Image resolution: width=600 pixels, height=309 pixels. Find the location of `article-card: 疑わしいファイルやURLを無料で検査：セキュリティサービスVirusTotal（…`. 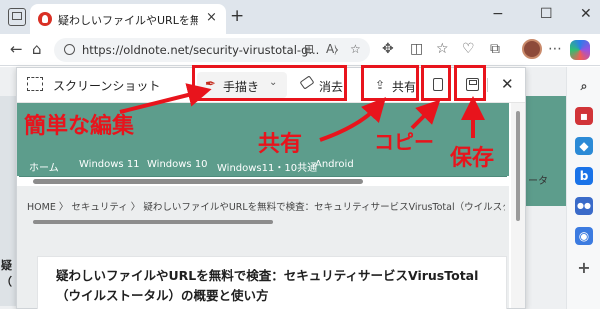

article-card: 疑わしいファイルやURLを無料で検査：セキュリティサービスVirusTotal（… is located at coordinates (272, 282).